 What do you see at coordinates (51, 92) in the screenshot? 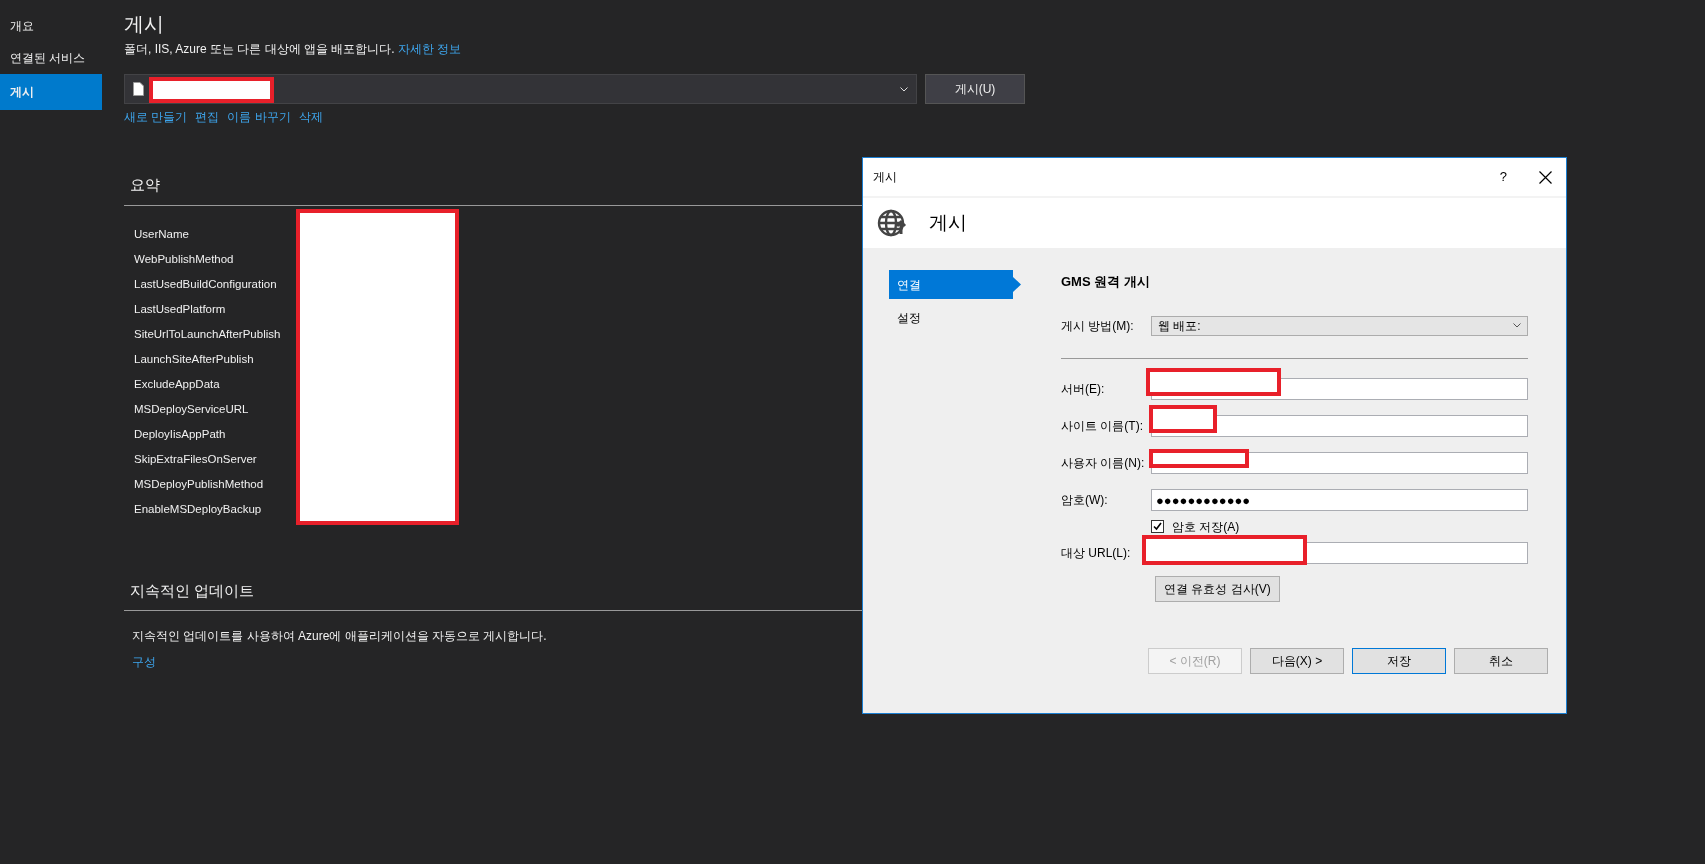
I see `sidebar-item: 게시` at bounding box center [51, 92].